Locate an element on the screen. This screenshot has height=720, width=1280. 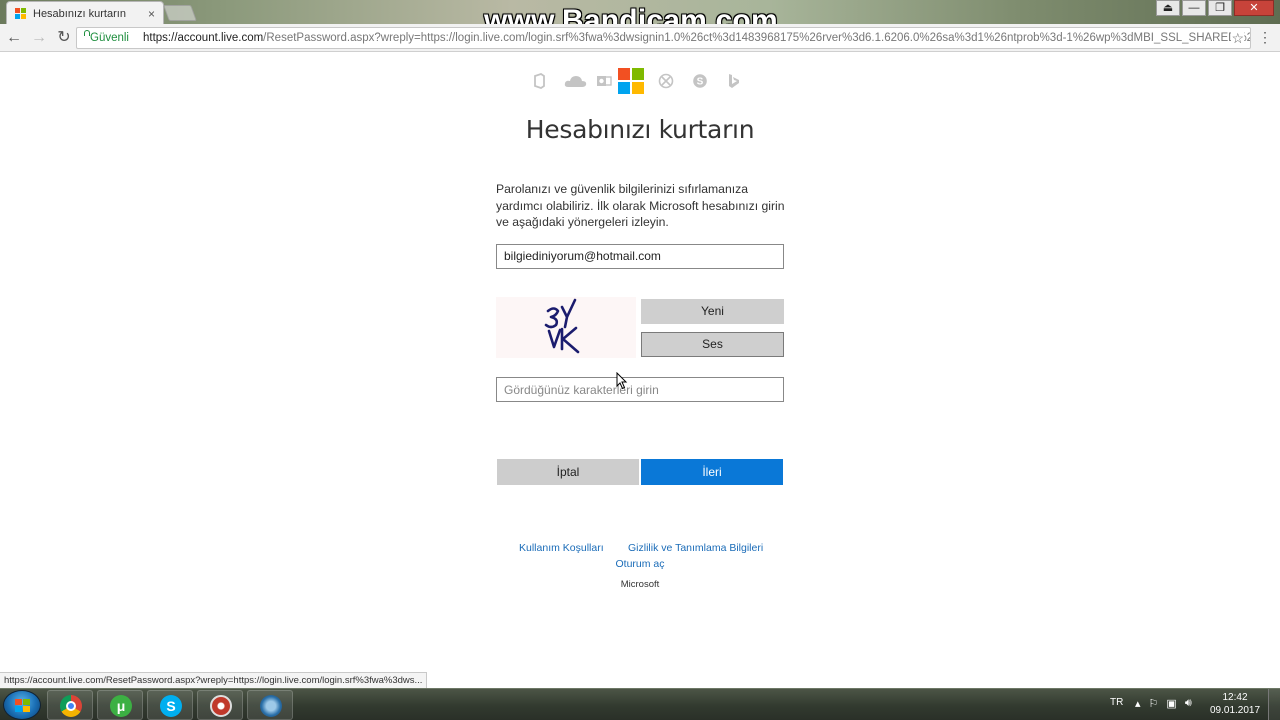
utorrent-icon: μ is located at coordinates (121, 706).